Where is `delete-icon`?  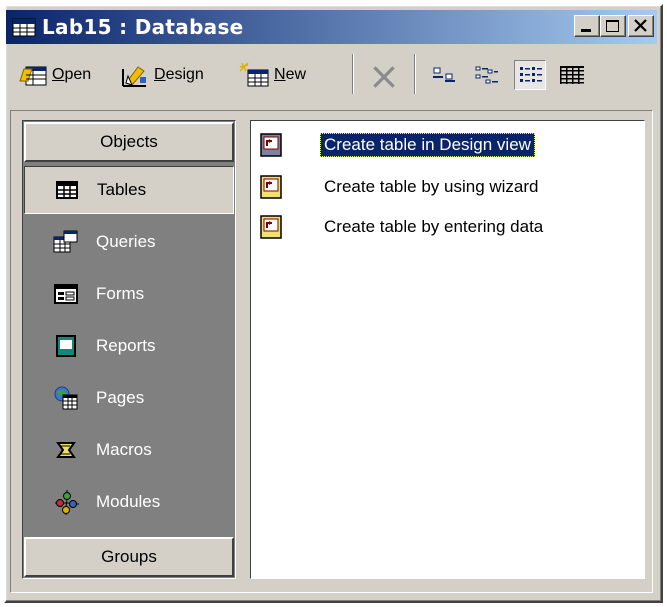 delete-icon is located at coordinates (384, 77).